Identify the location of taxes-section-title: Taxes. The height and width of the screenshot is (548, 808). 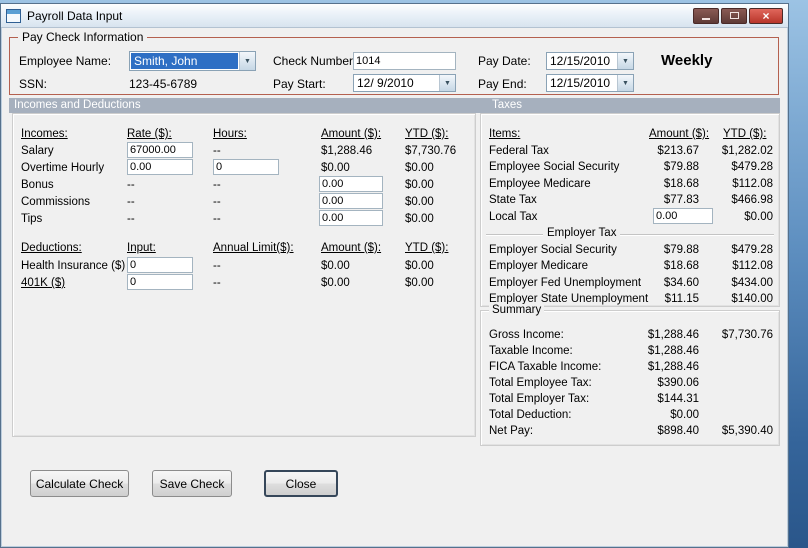
(507, 105).